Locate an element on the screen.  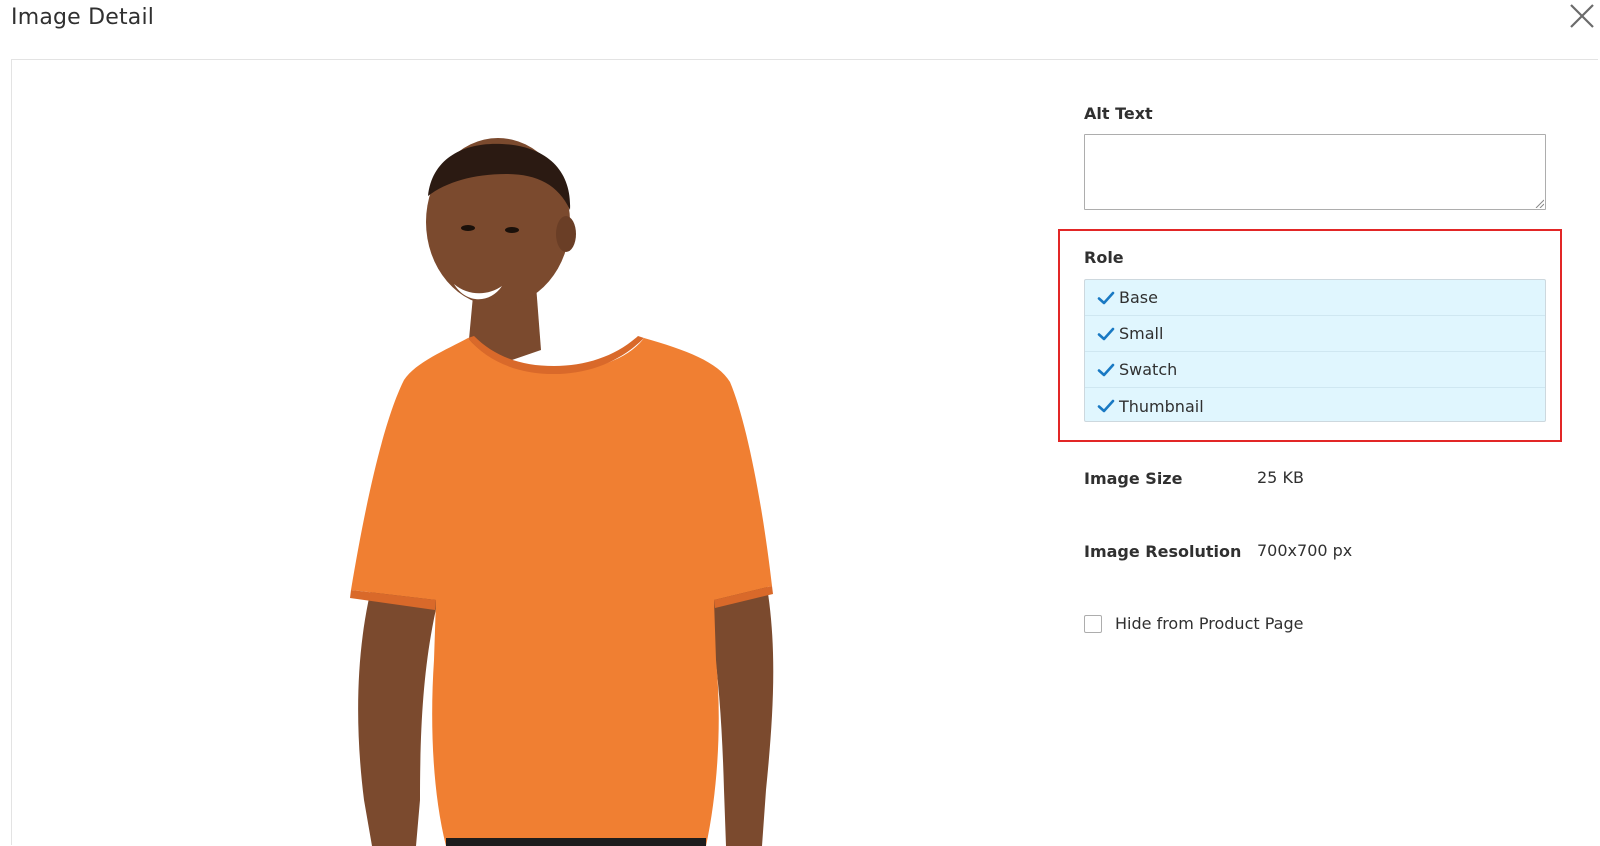
resize-grip-icon is located at coordinates (1539, 203).